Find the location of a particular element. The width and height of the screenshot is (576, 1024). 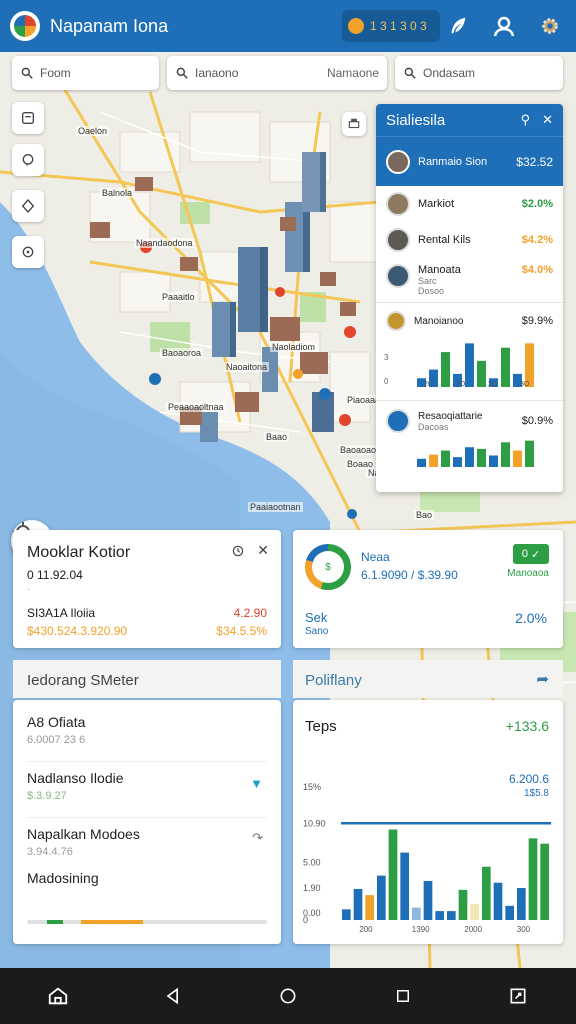

stats-list-item: Manoata Sarc Dosoo $4.0% is located at coordinates (469, 280).